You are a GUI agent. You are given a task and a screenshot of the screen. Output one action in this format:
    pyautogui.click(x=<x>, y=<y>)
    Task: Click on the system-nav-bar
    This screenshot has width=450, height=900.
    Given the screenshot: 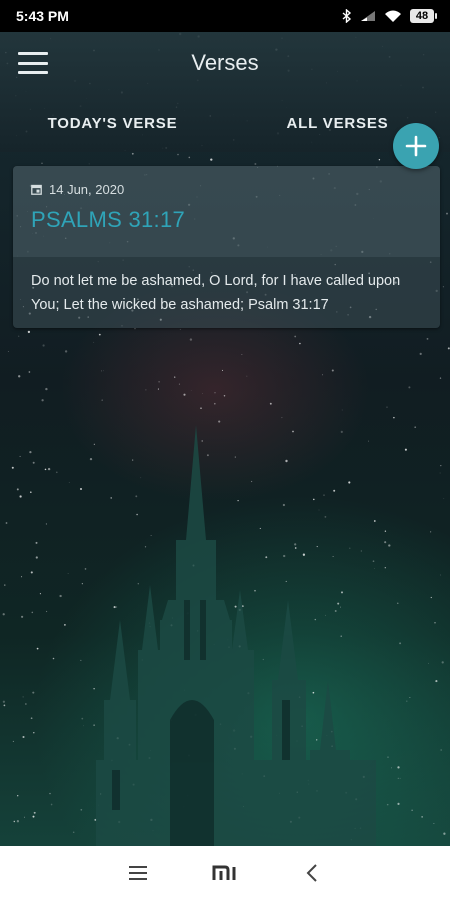 What is the action you would take?
    pyautogui.click(x=225, y=873)
    